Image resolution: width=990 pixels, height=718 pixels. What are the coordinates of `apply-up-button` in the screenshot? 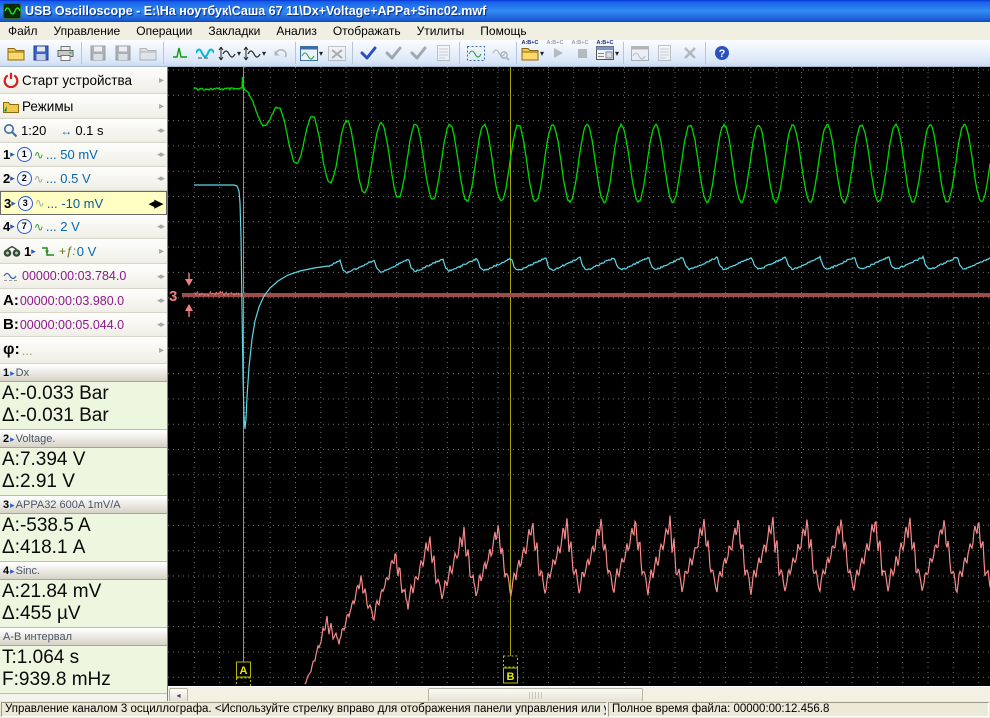 It's located at (419, 53).